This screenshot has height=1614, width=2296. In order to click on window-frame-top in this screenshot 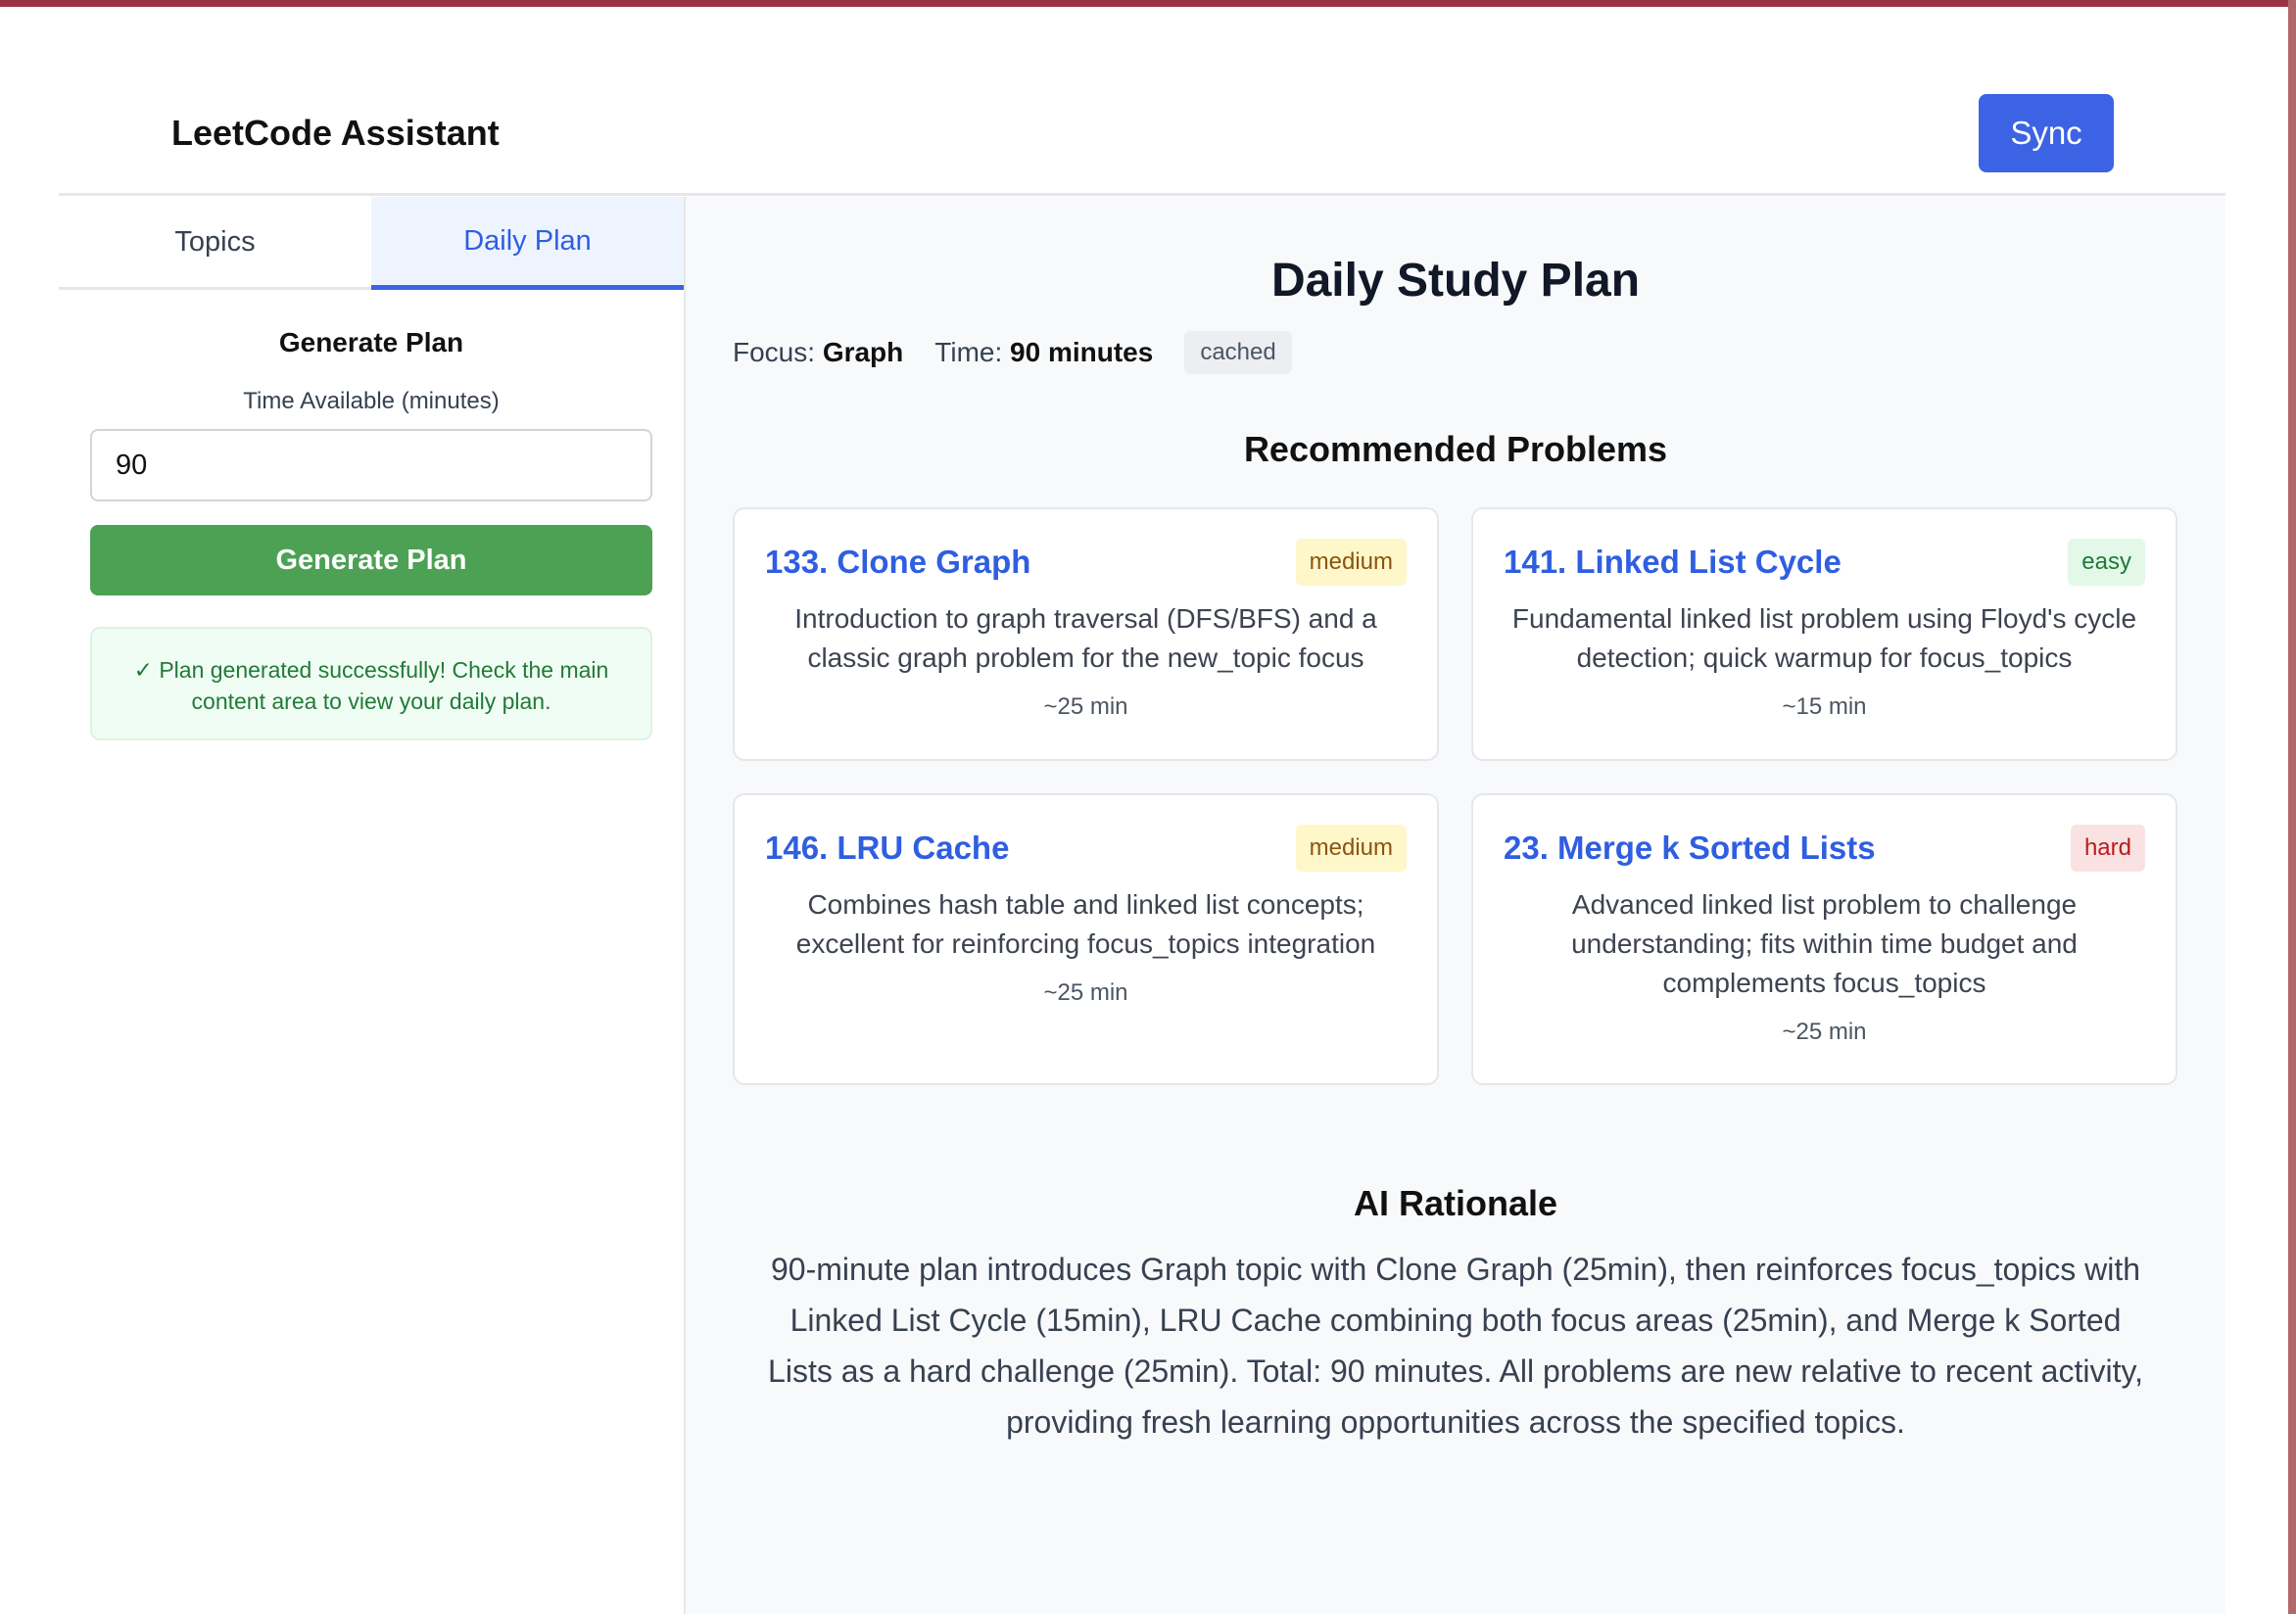, I will do `click(1148, 3)`.